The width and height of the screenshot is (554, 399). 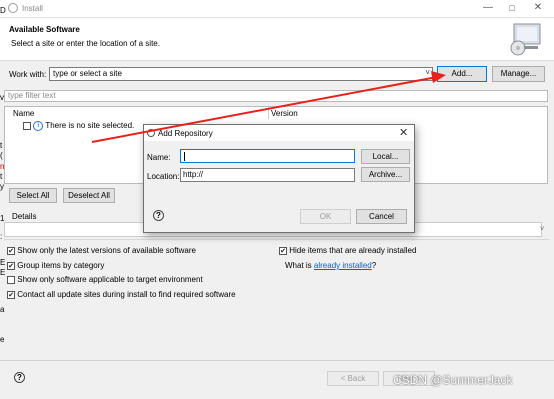 I want to click on ok-button: OK, so click(x=325, y=216).